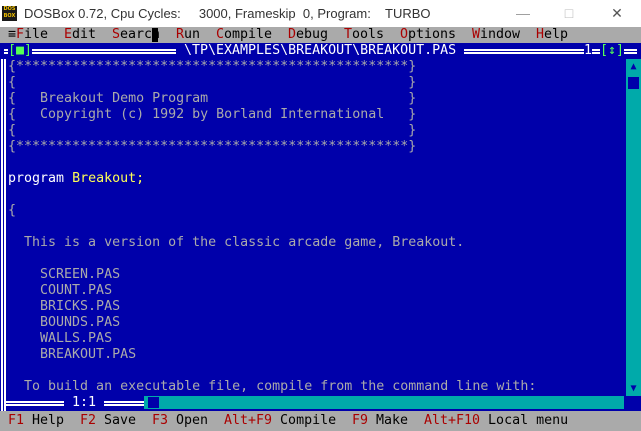 Image resolution: width=641 pixels, height=431 pixels. I want to click on menu-window-label: indow, so click(500, 34).